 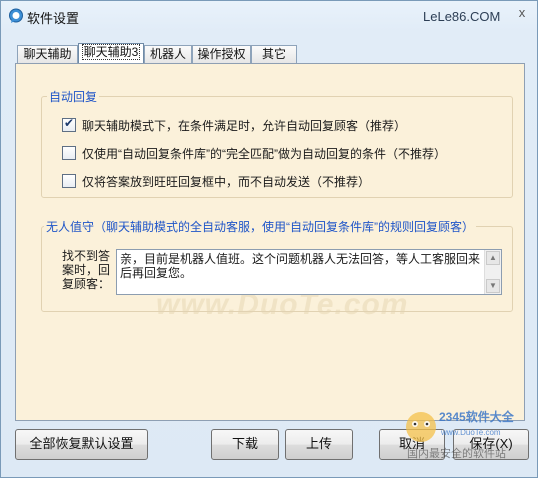 I want to click on tab-chat-assist-3: 聊天辅助3, so click(x=111, y=53).